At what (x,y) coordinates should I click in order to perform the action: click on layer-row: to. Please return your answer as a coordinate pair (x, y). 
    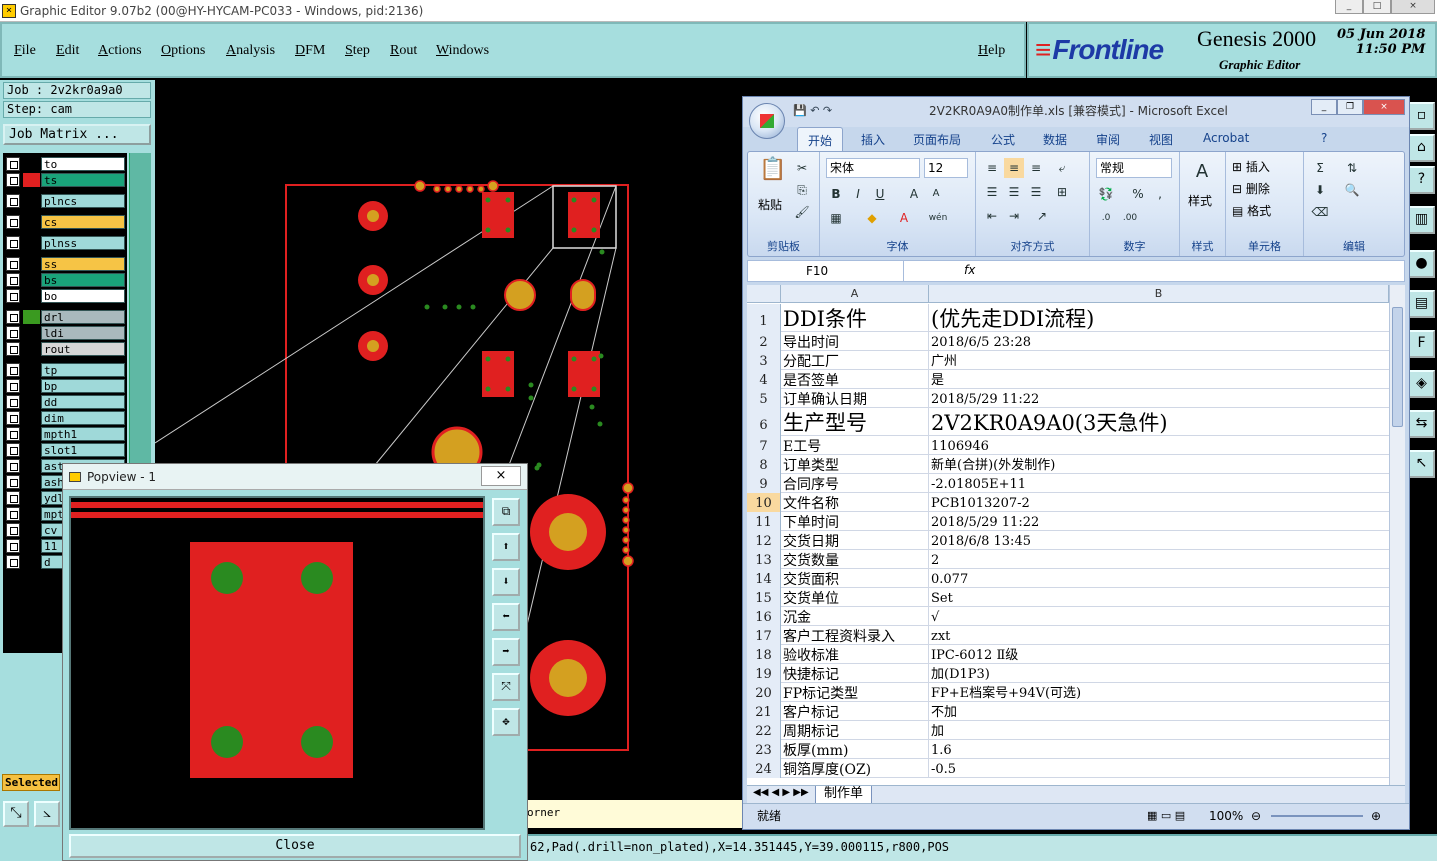
    Looking at the image, I should click on (66, 164).